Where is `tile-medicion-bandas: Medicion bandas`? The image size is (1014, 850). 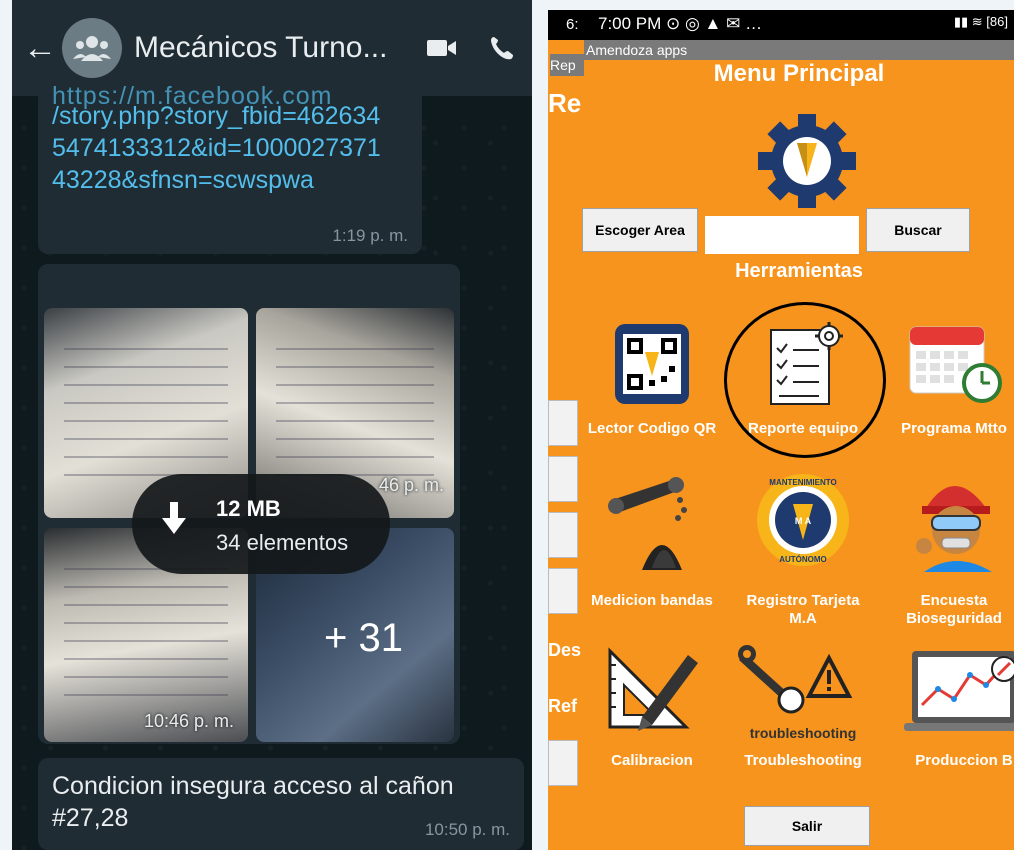
tile-medicion-bandas: Medicion bandas is located at coordinates (652, 545).